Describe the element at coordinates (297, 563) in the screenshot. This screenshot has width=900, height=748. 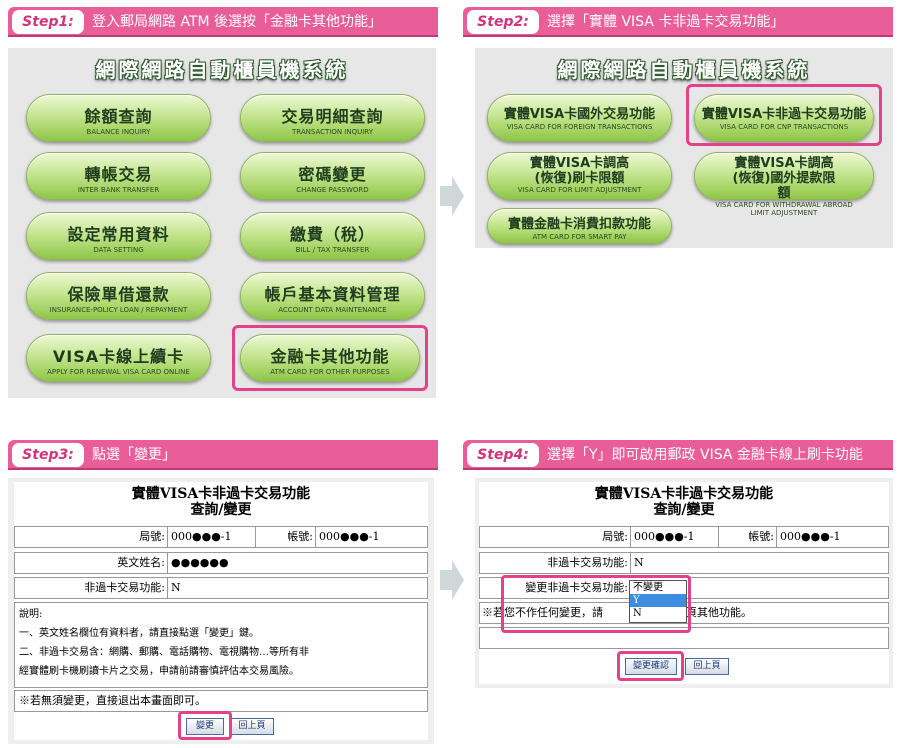
I see `english-name-value: ●●●●●●` at that location.